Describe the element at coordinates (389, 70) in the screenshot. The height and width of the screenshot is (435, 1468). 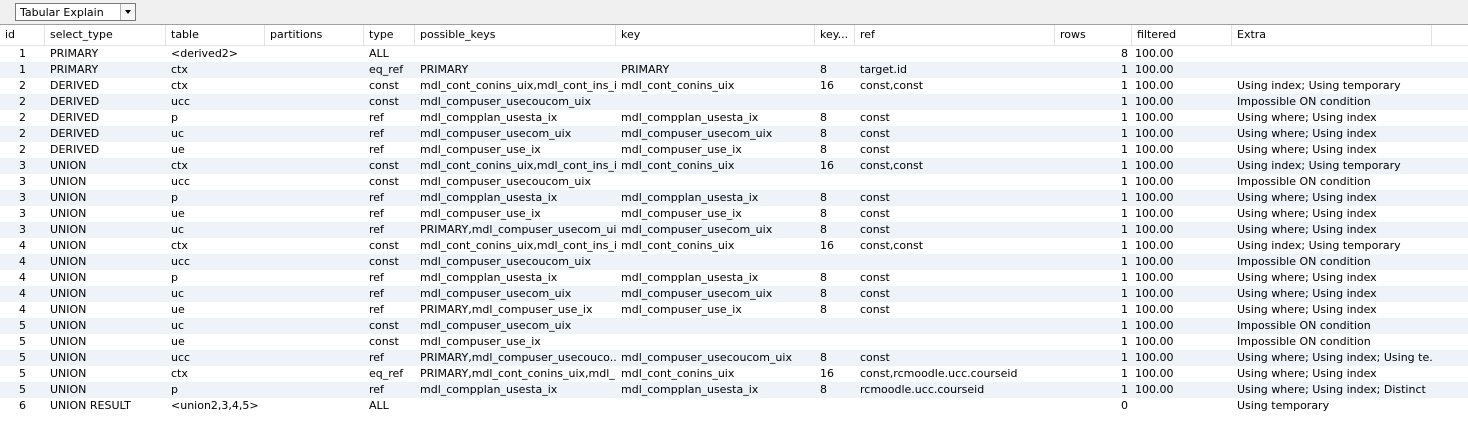
I see `cell-type: eq_ref` at that location.